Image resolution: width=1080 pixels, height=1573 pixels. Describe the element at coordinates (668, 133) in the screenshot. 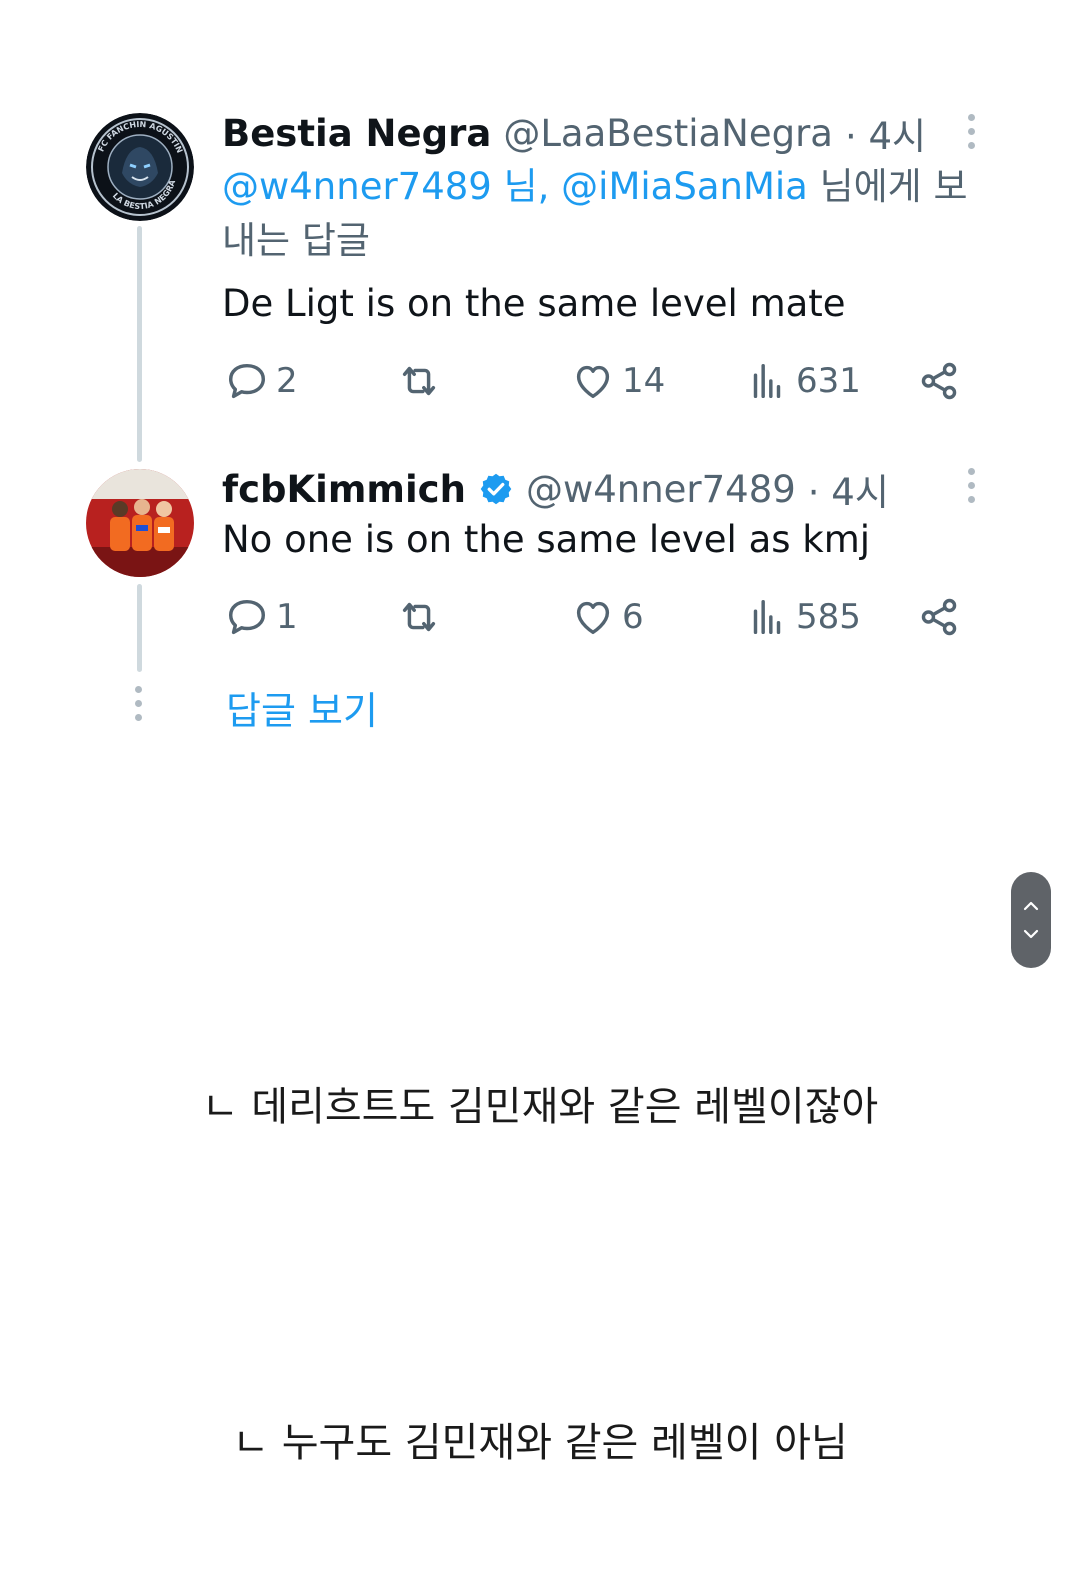

I see `handle: @LaaBestiaNegra` at that location.